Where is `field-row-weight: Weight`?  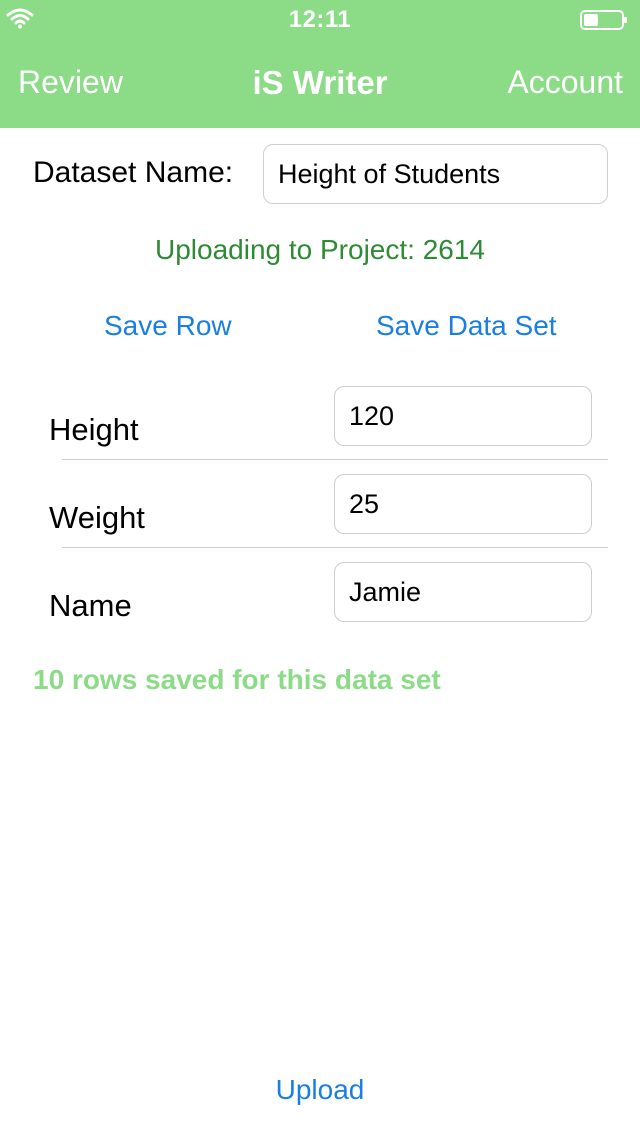 field-row-weight: Weight is located at coordinates (320, 518).